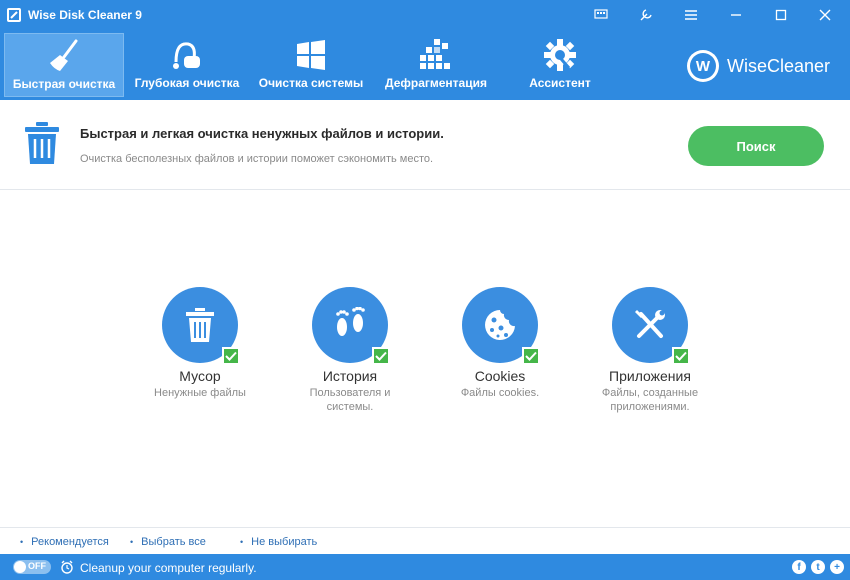  Describe the element at coordinates (650, 376) in the screenshot. I see `category-name: Приложения` at that location.